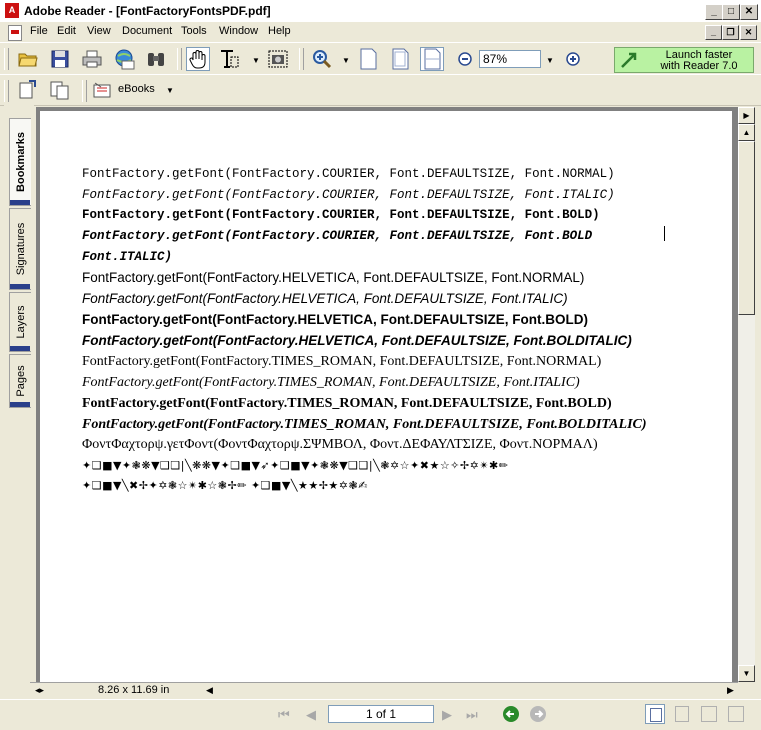 This screenshot has width=761, height=730. I want to click on search-button, so click(156, 59).